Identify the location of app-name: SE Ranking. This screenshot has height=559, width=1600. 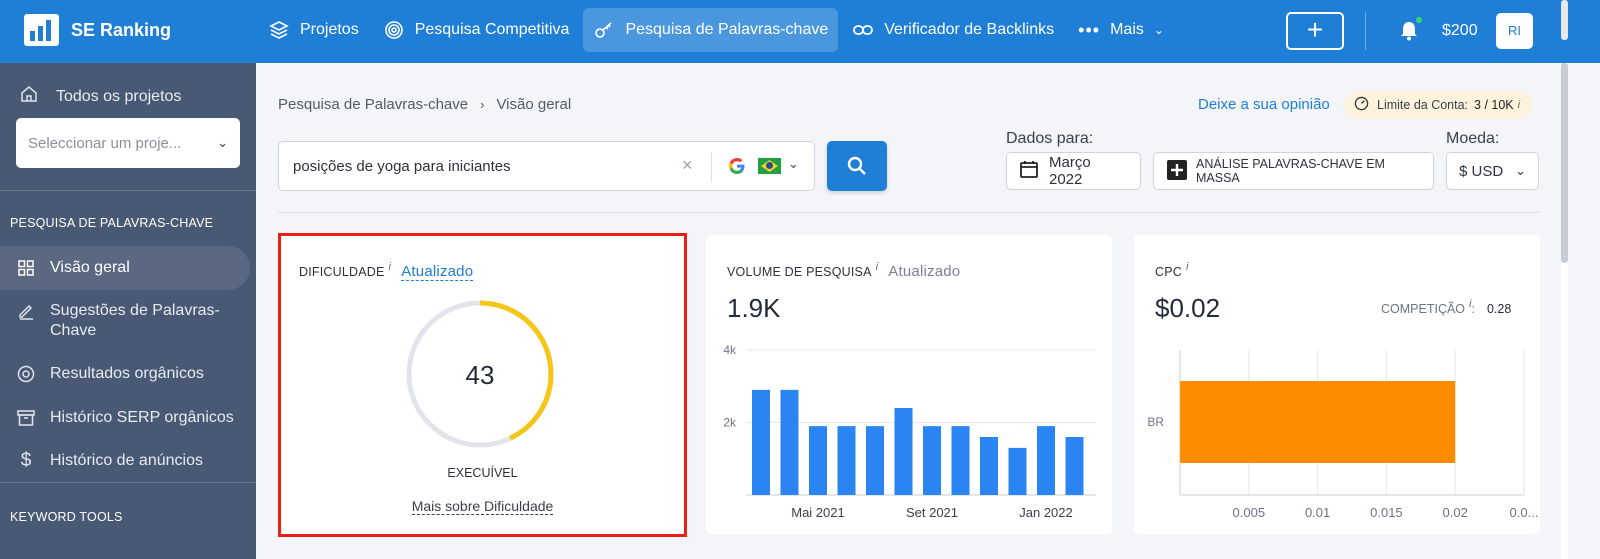
(121, 29).